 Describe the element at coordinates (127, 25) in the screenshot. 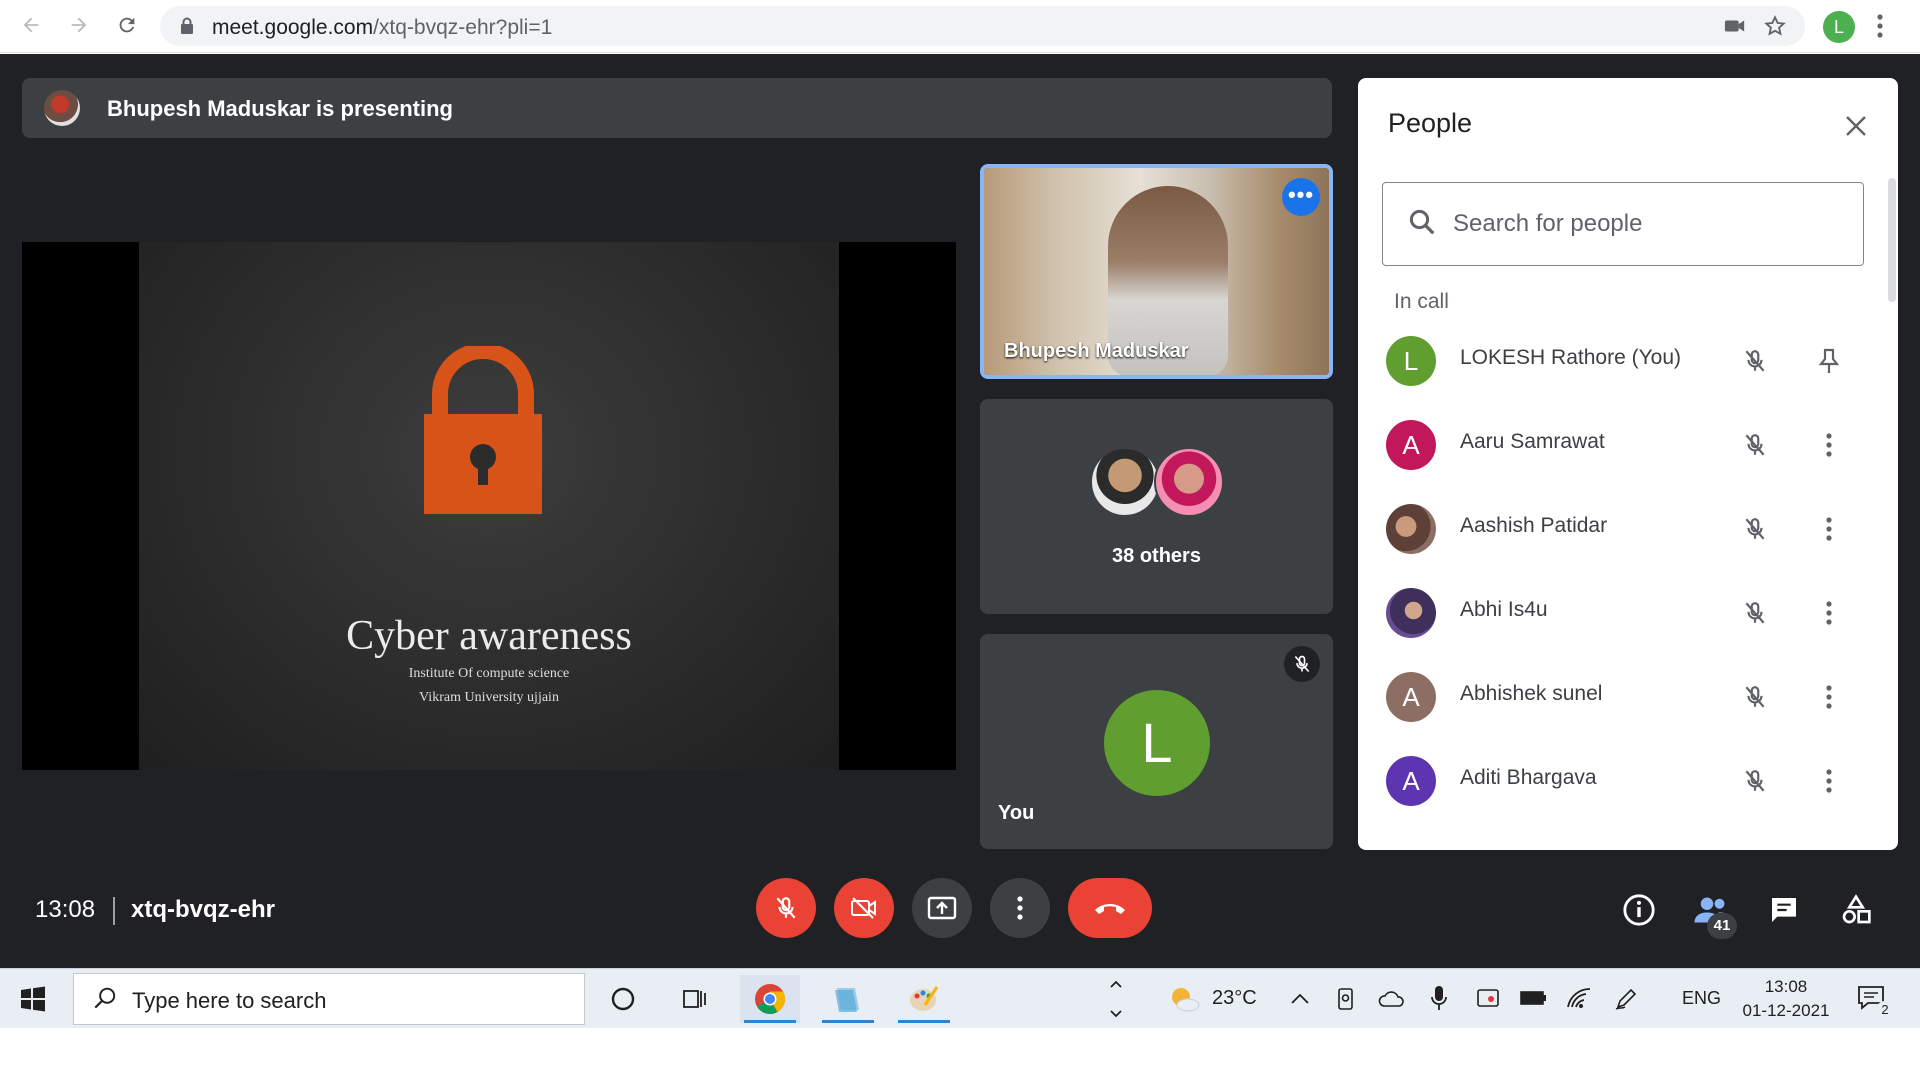

I see `reload-icon` at that location.